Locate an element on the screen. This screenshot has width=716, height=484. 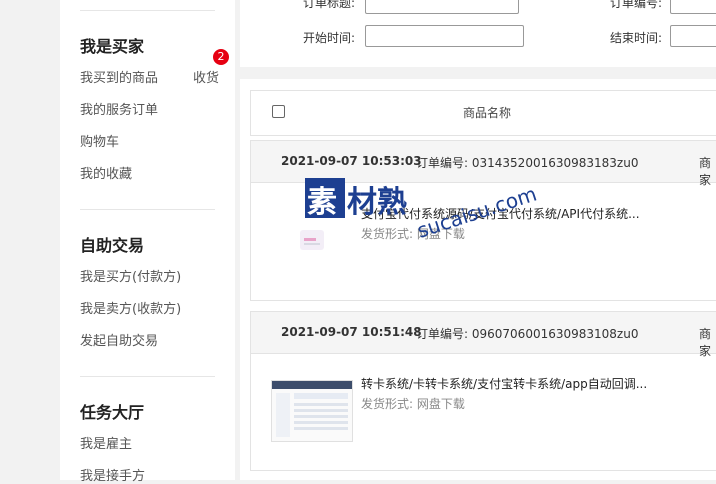
sidebar-item-seller-side: 我是卖方(收款方) is located at coordinates (130, 307).